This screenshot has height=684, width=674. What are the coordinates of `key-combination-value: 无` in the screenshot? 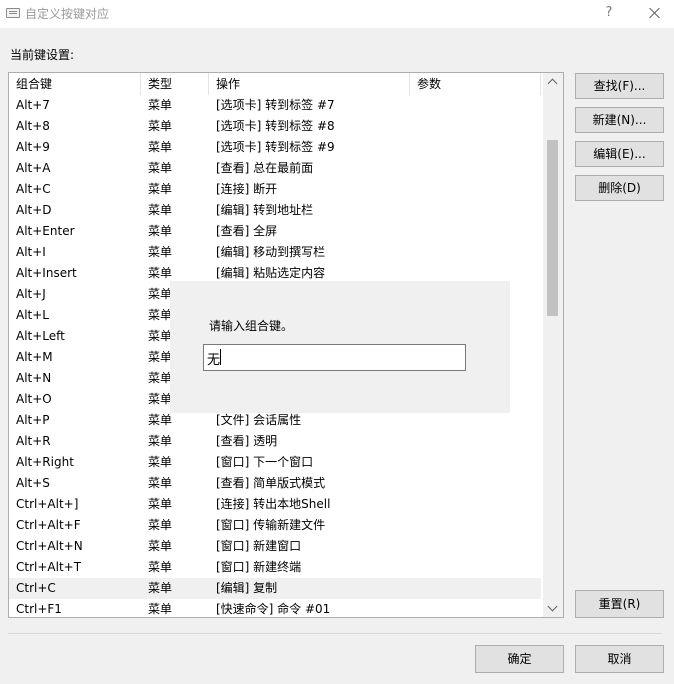 It's located at (214, 360).